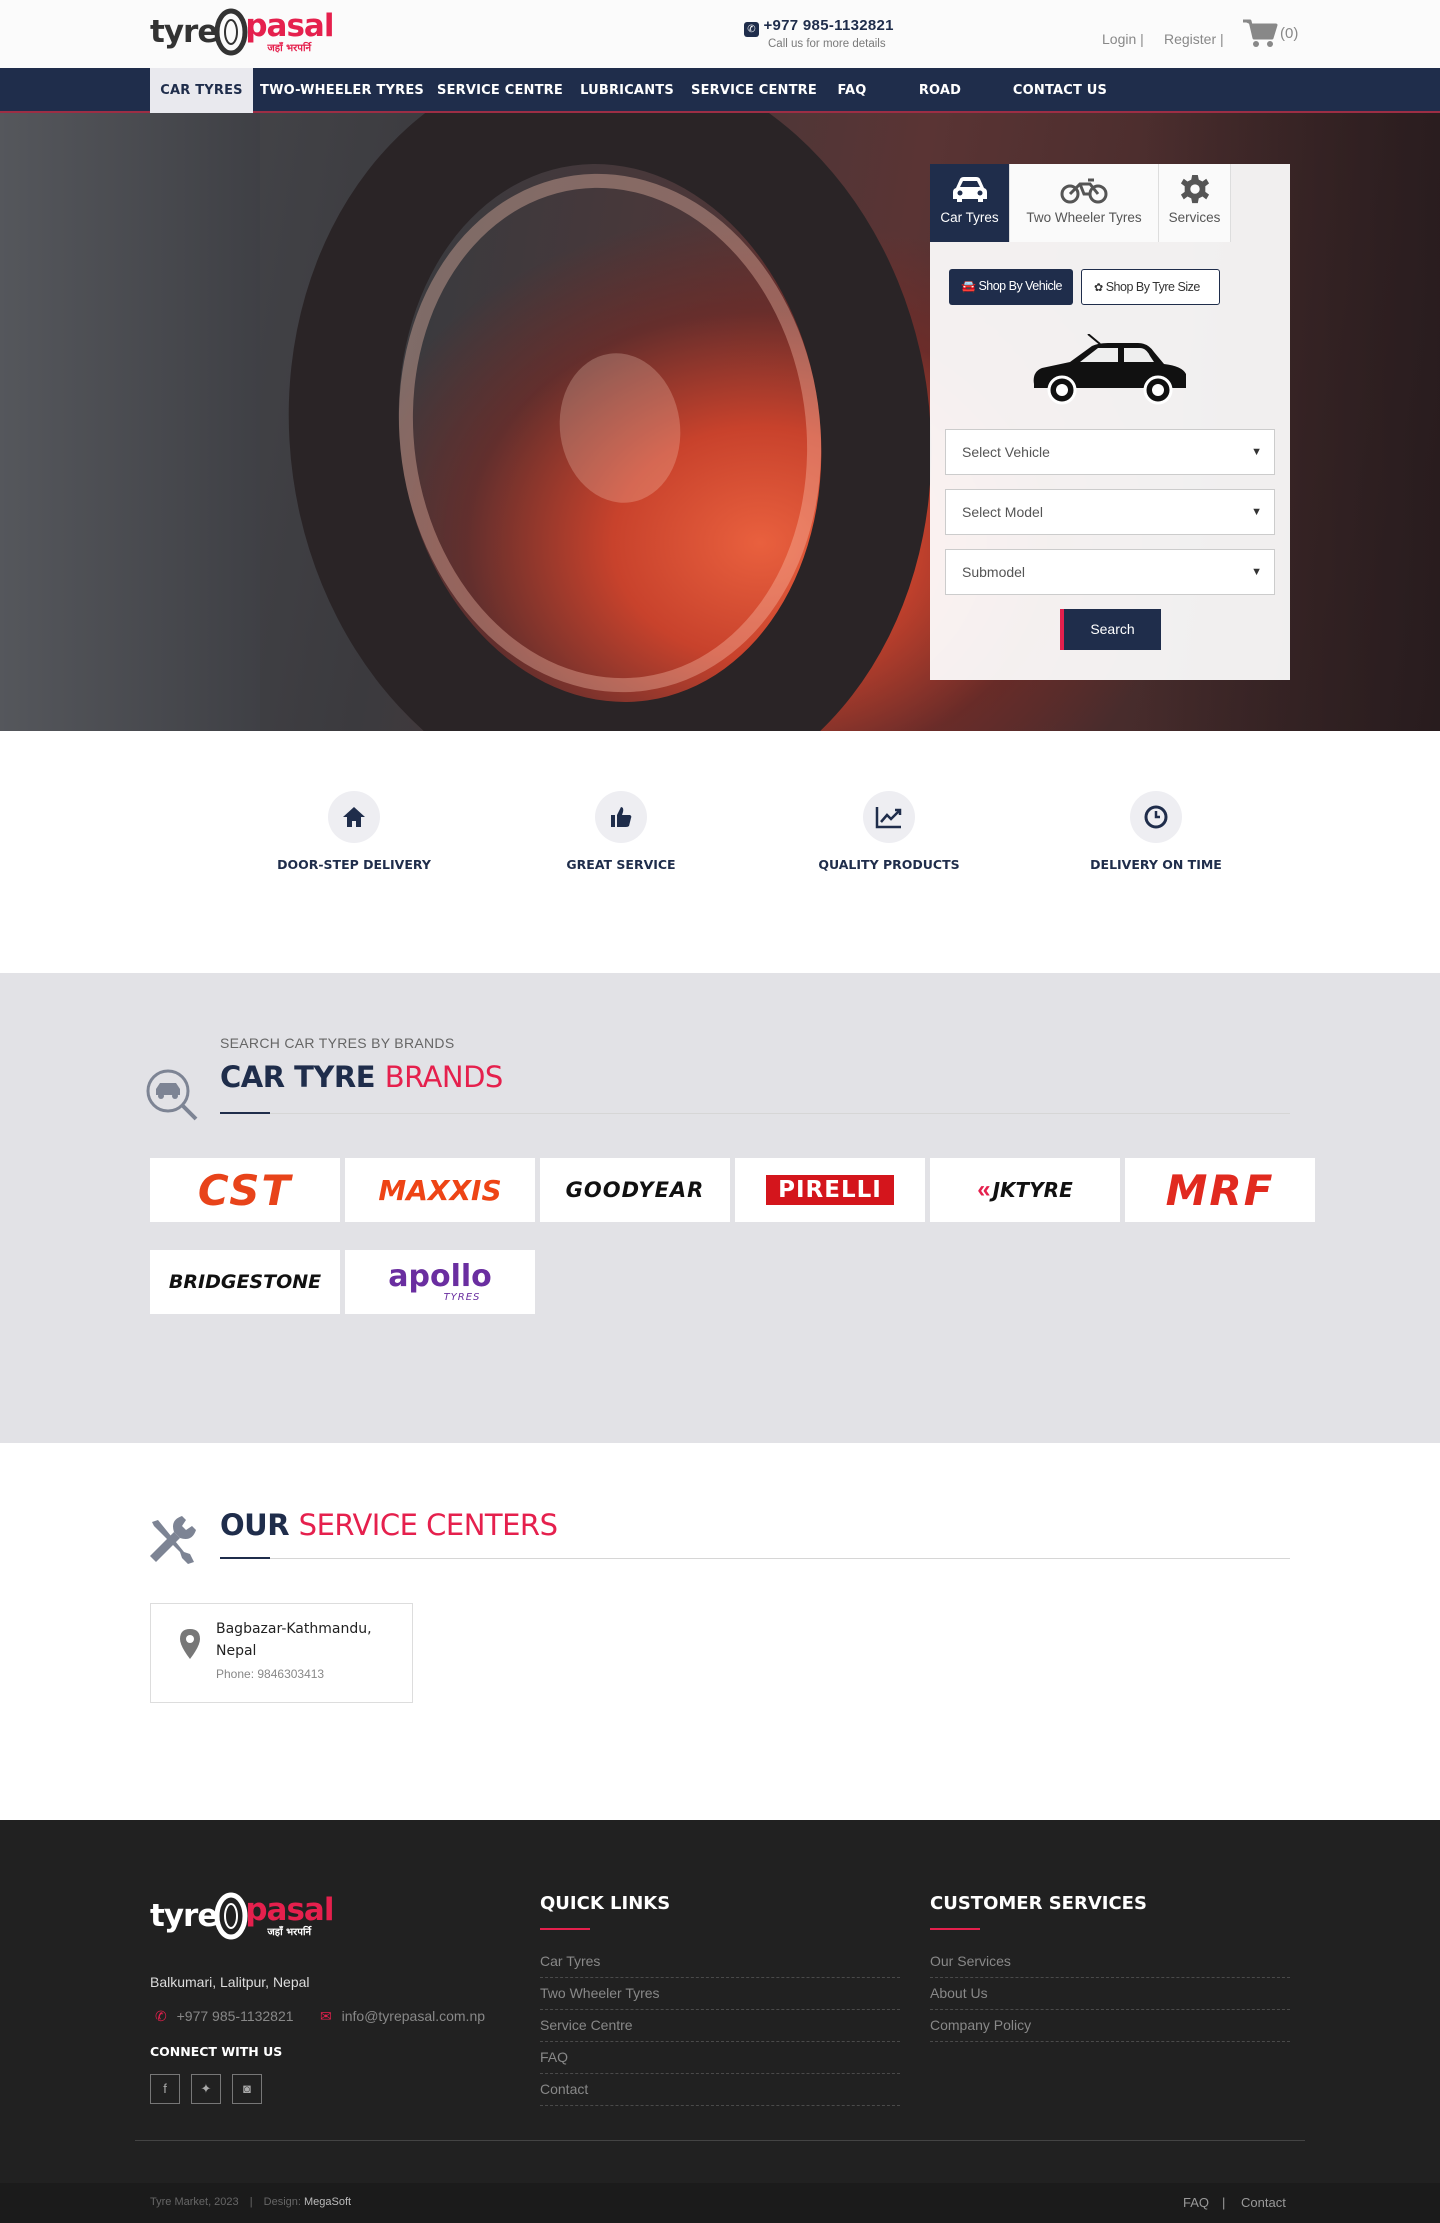  I want to click on site-logo: tyre pasal जहाँ भरपर्नि, so click(242, 31).